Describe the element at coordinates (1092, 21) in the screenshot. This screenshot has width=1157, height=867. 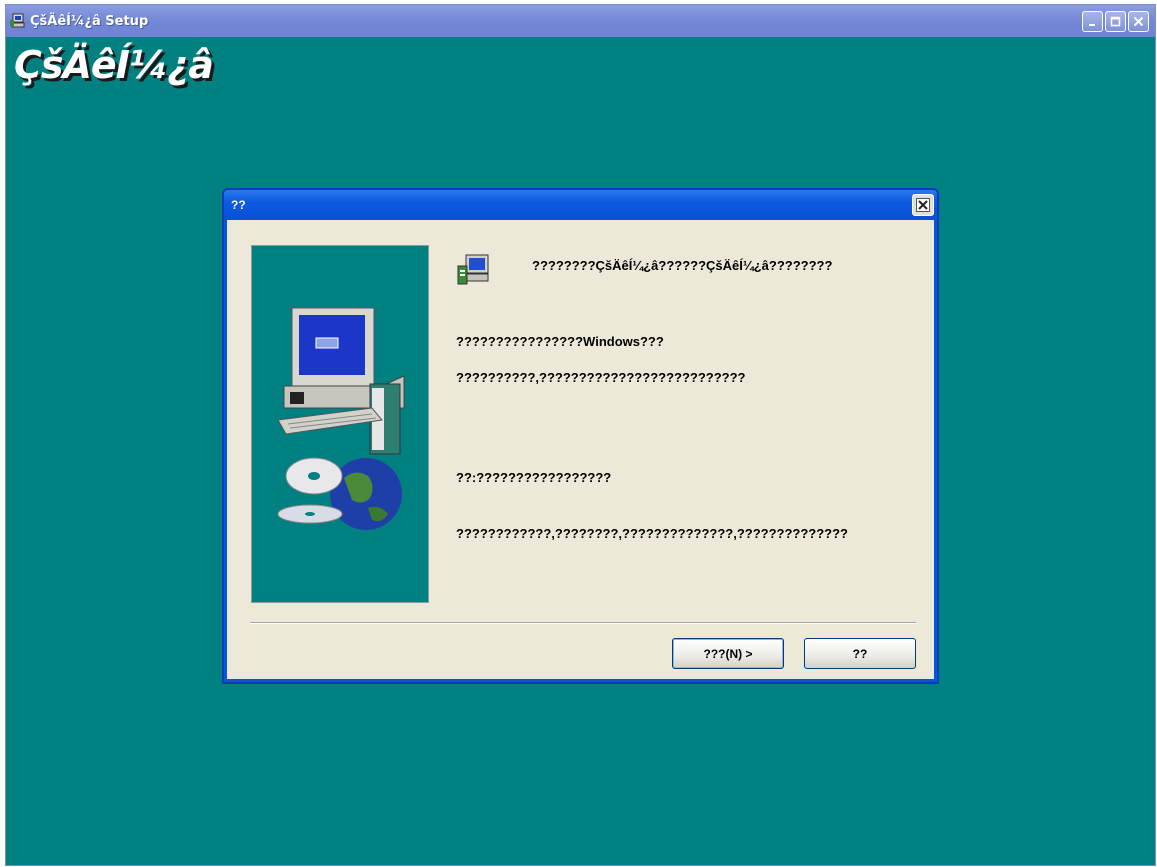
I see `minimize-button` at that location.